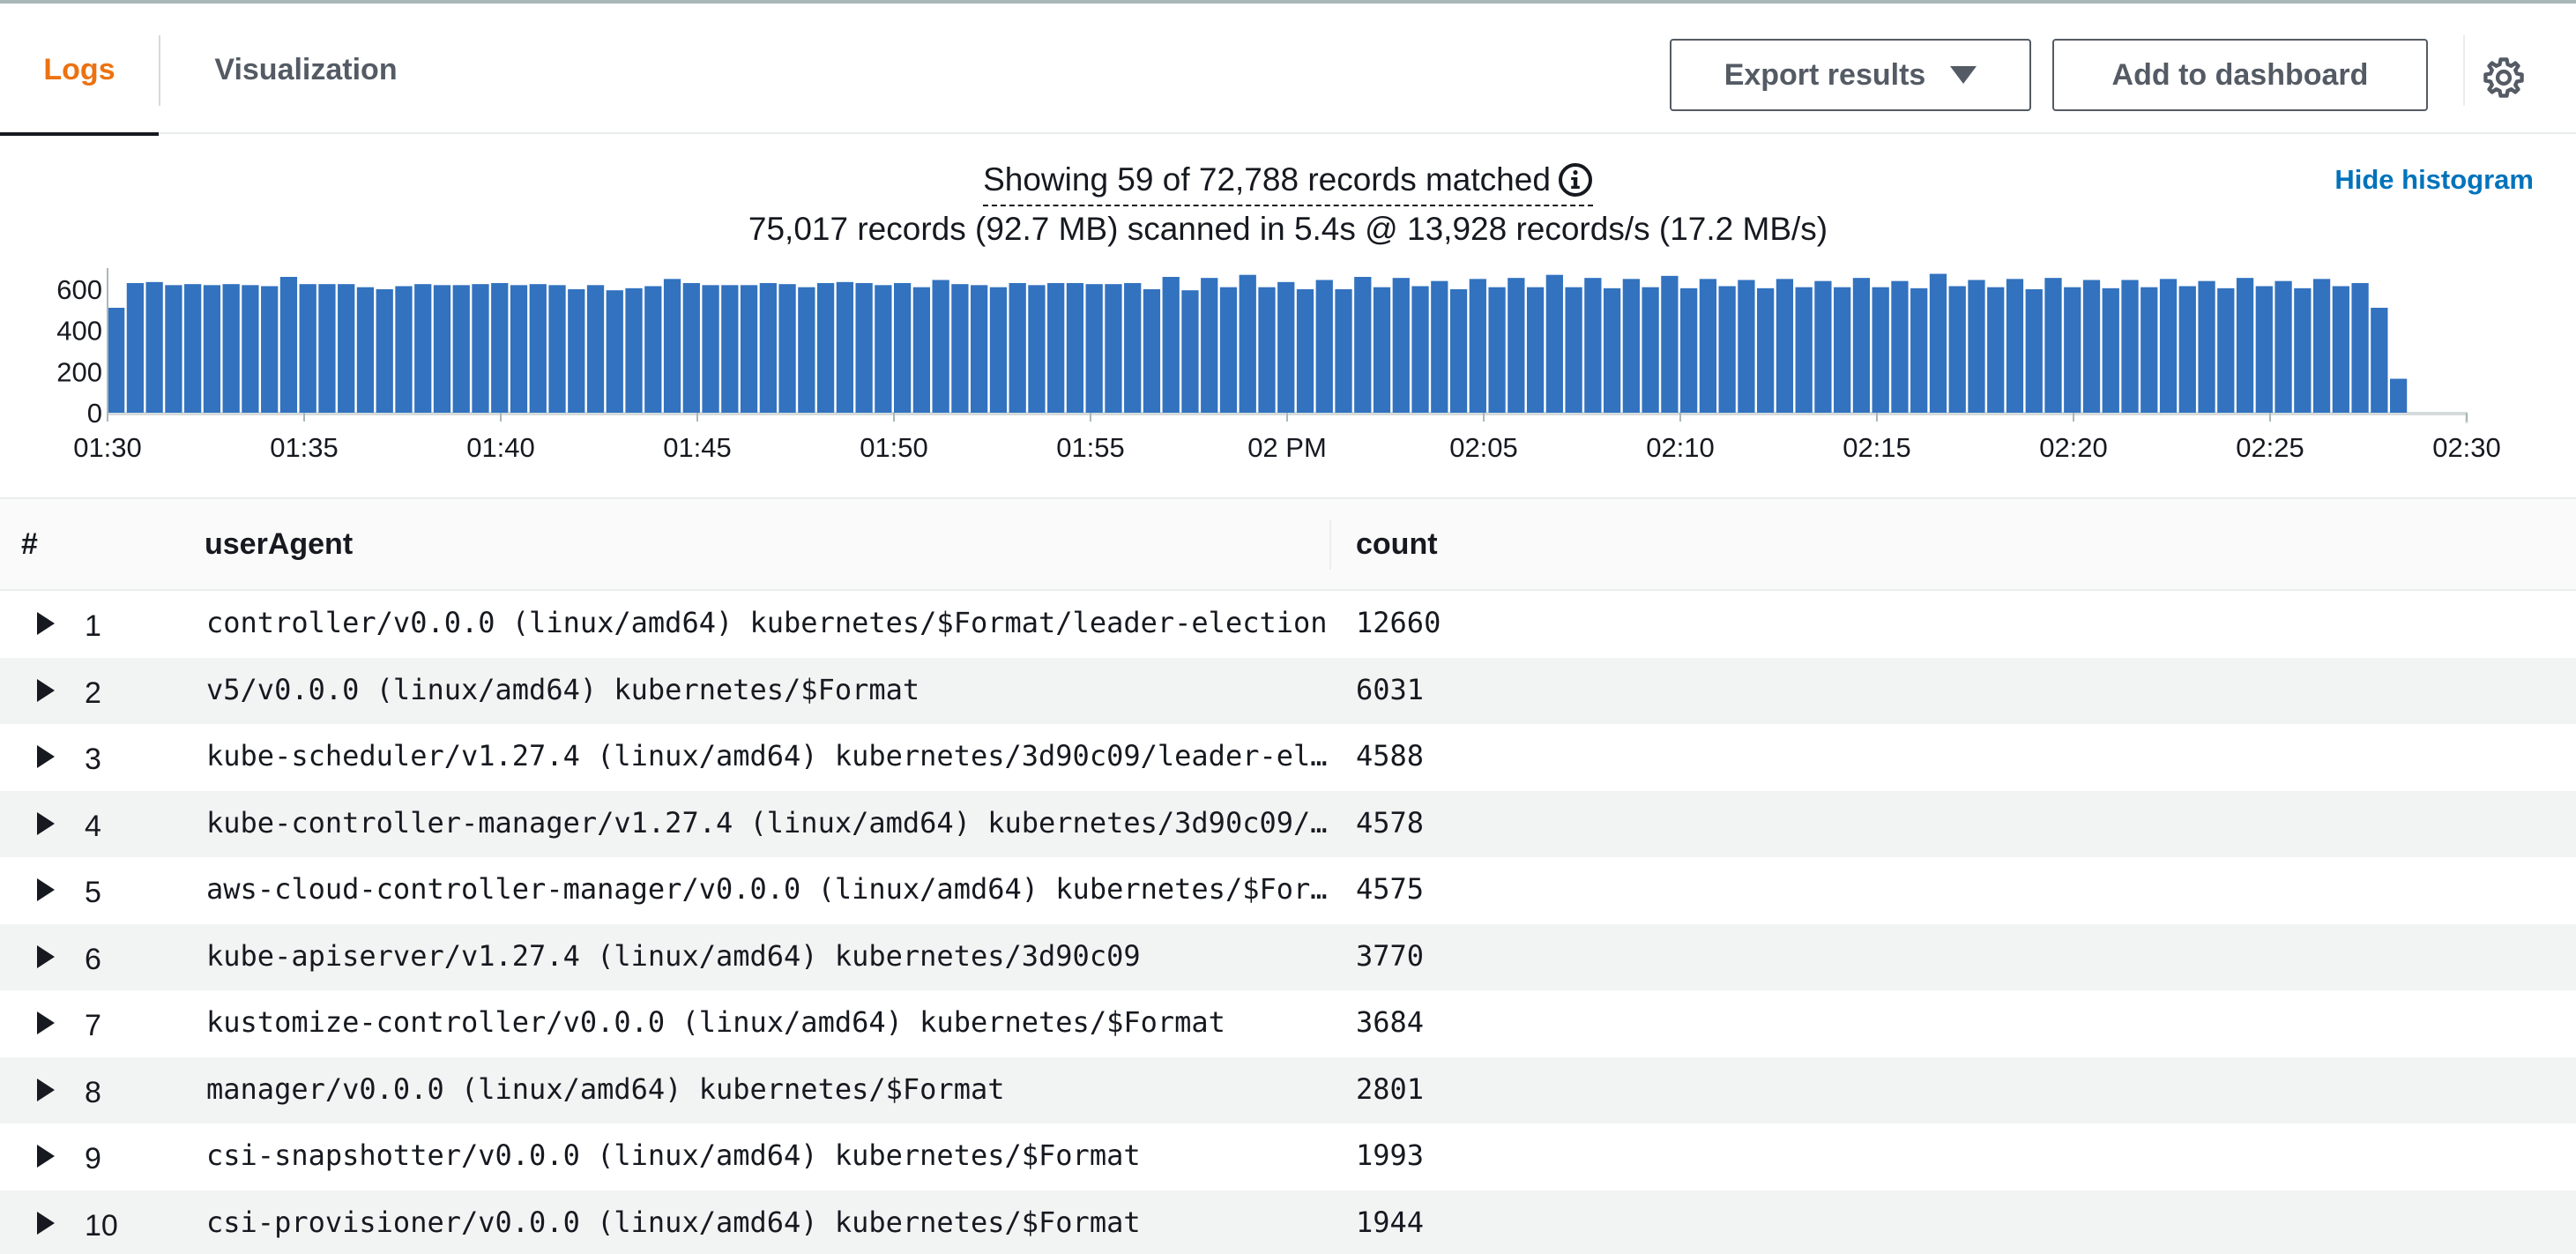  I want to click on hide-histogram-link: Hide histogram, so click(2434, 180).